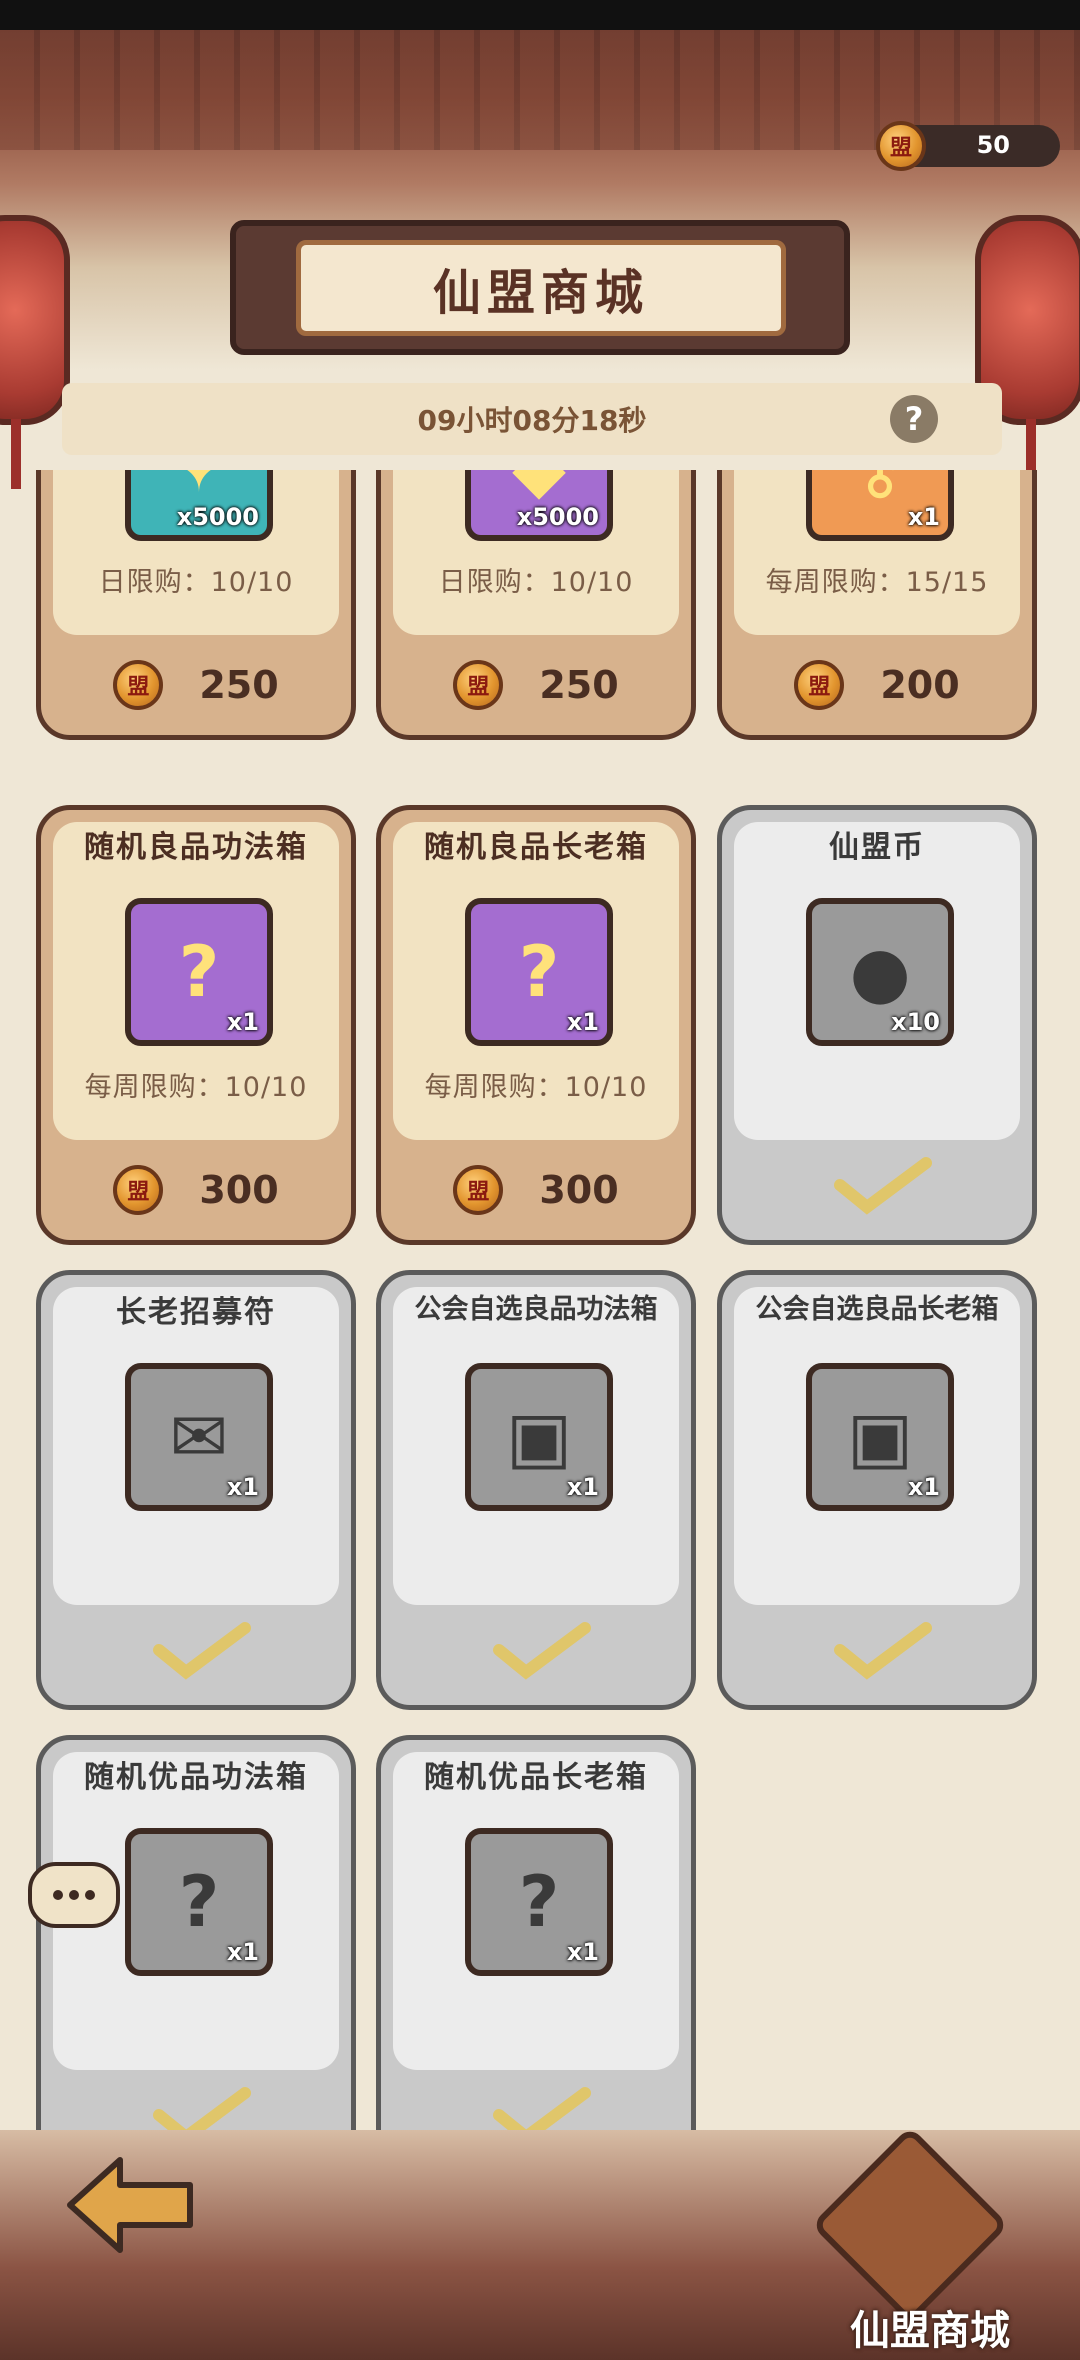  I want to click on item-price: 200, so click(920, 685).